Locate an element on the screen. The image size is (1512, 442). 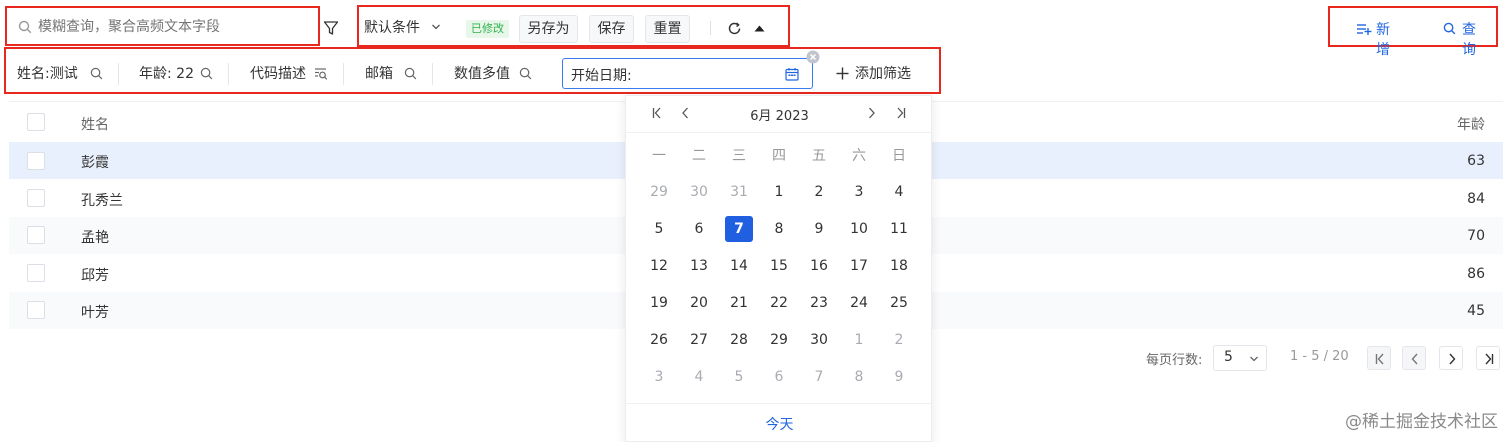
rows-per-page-label: 每页行数: is located at coordinates (1174, 360).